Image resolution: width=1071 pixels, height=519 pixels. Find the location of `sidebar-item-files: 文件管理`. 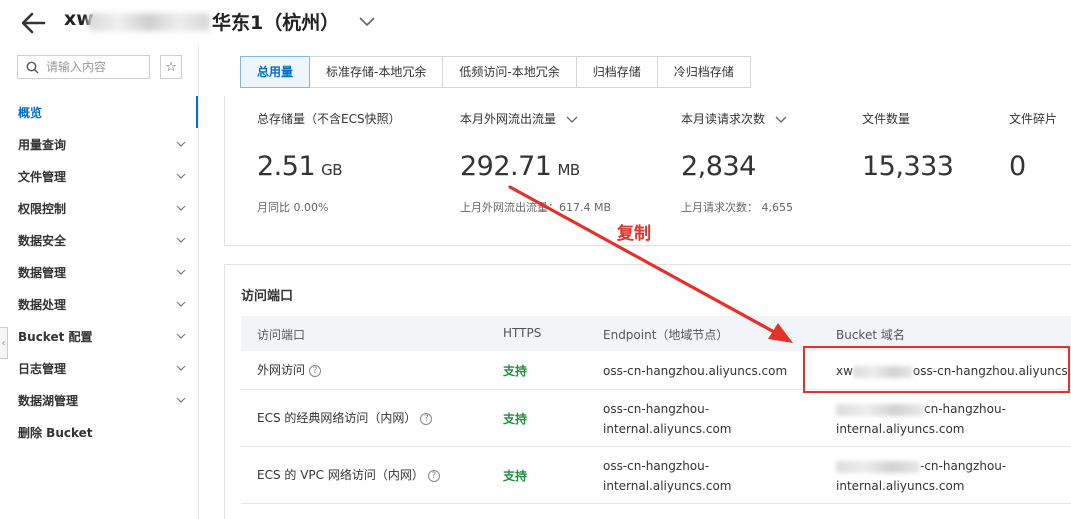

sidebar-item-files: 文件管理 is located at coordinates (99, 176).